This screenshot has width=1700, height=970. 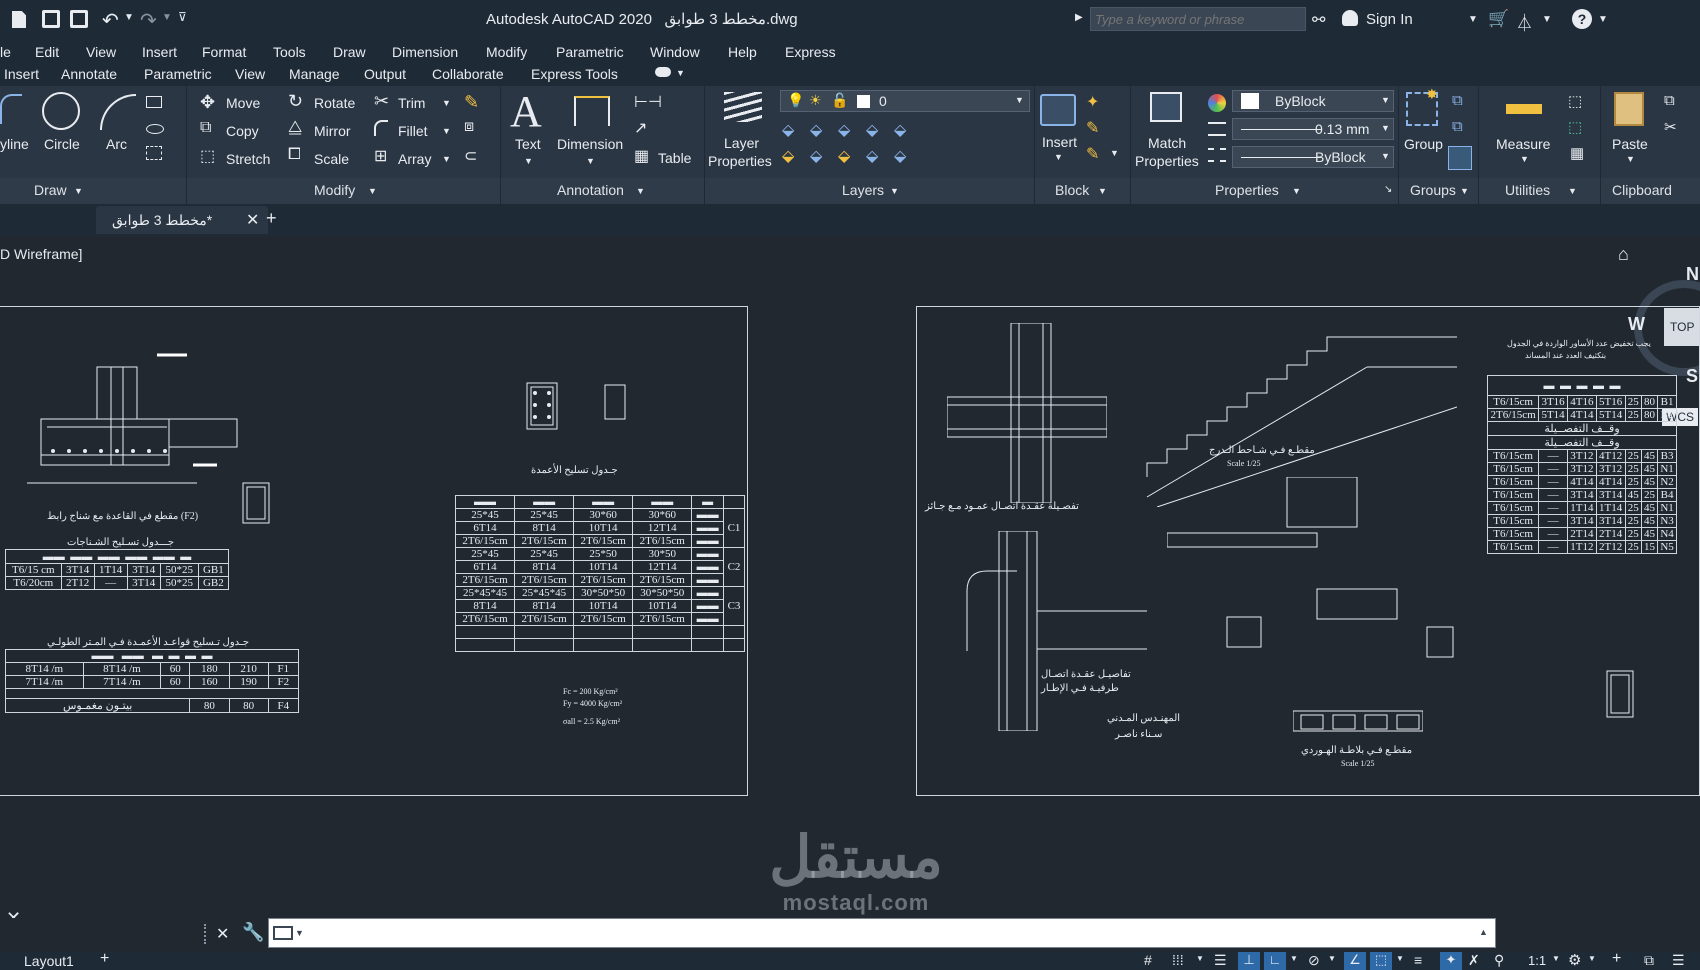 I want to click on document-tab: مخطط 3 طوابق* ✕, so click(x=182, y=220).